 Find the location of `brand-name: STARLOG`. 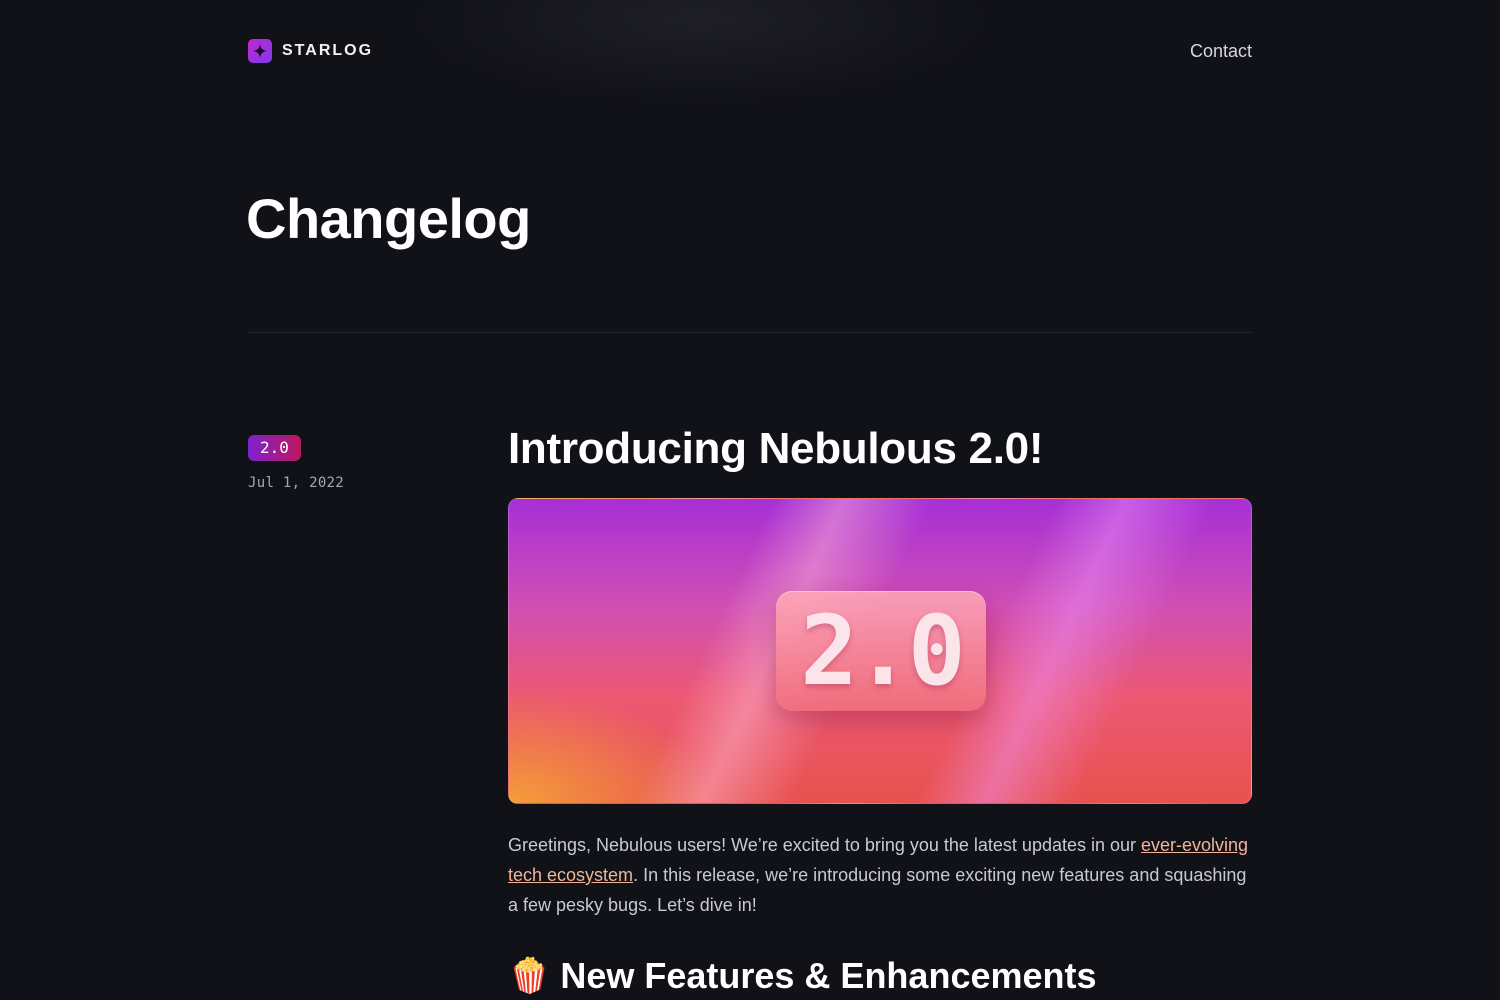

brand-name: STARLOG is located at coordinates (328, 50).